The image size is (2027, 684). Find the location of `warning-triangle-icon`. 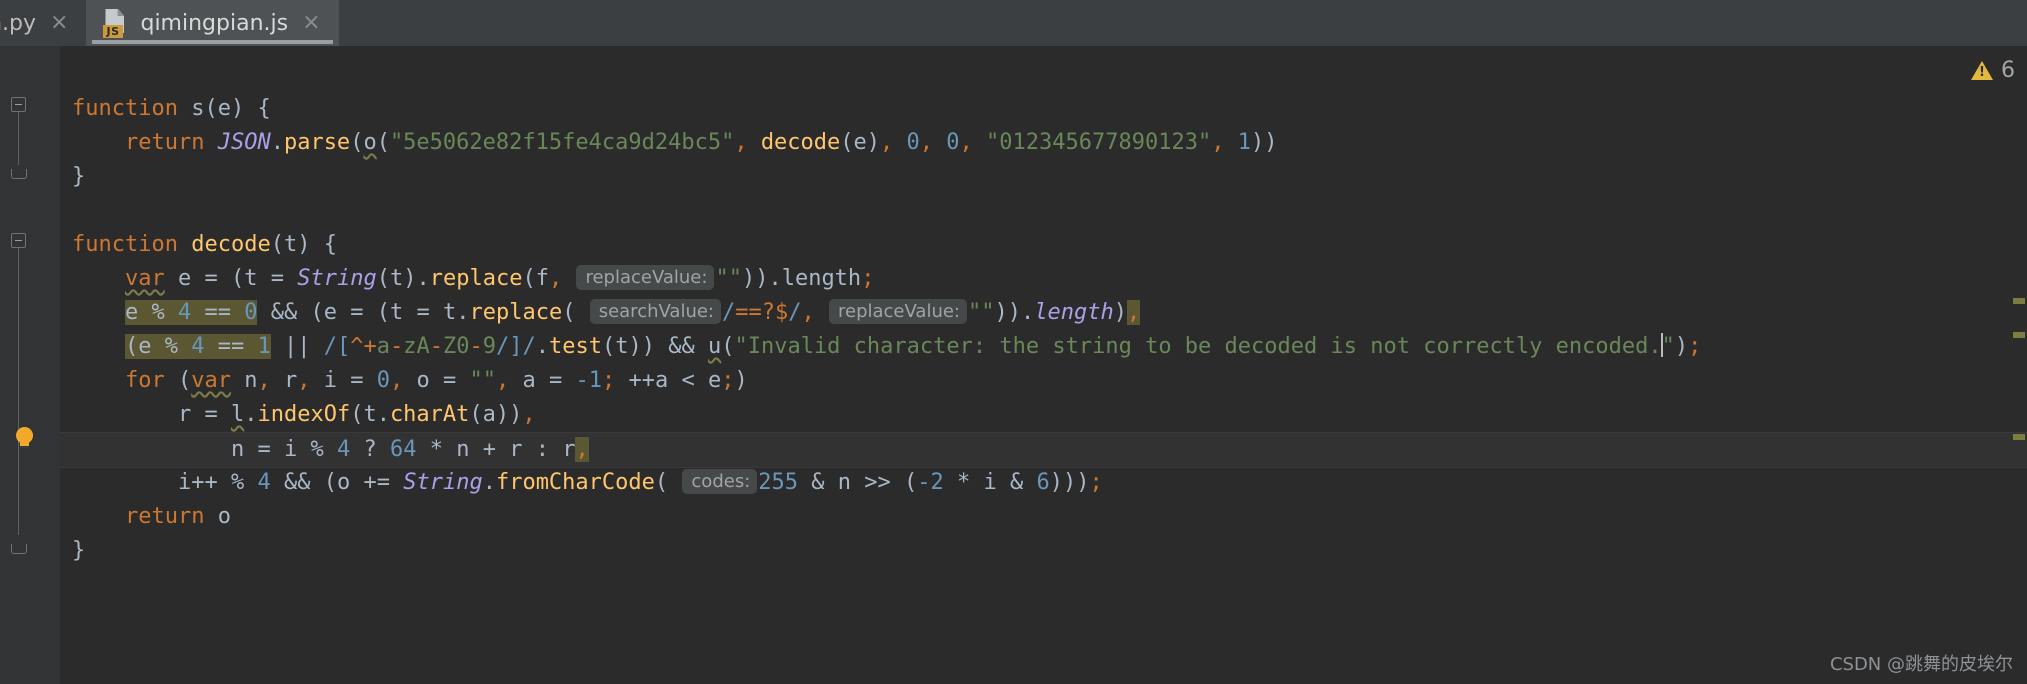

warning-triangle-icon is located at coordinates (1982, 70).